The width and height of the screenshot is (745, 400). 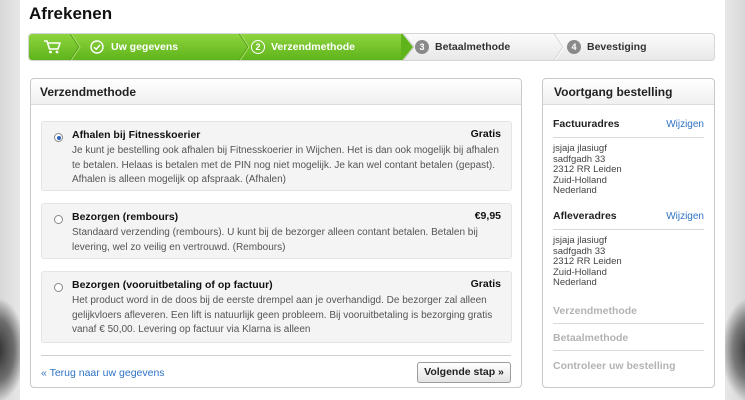 What do you see at coordinates (487, 216) in the screenshot?
I see `option-price: €9,95` at bounding box center [487, 216].